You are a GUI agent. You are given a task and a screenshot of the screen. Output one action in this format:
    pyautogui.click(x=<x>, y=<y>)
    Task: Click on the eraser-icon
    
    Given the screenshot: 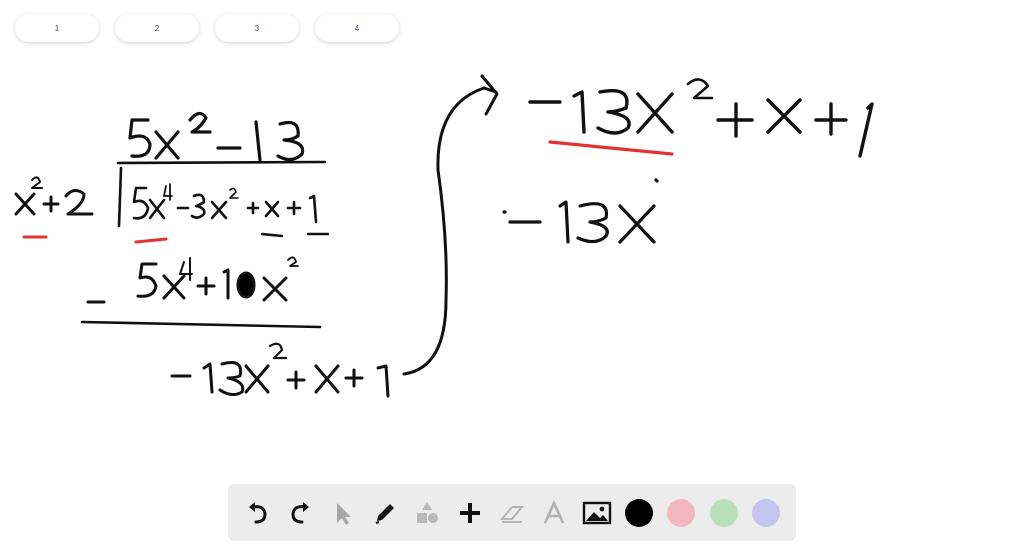 What is the action you would take?
    pyautogui.click(x=512, y=513)
    